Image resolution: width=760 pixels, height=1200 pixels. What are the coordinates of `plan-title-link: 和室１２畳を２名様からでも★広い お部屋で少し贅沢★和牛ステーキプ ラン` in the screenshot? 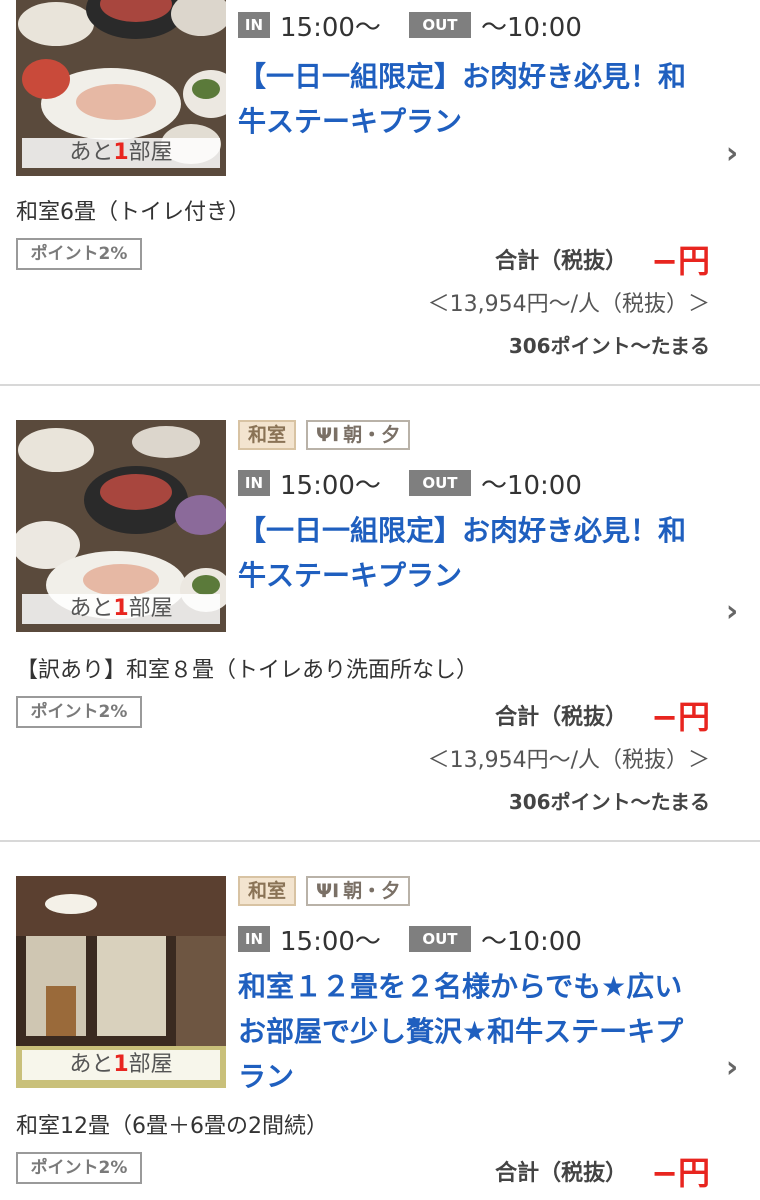 It's located at (483, 1031).